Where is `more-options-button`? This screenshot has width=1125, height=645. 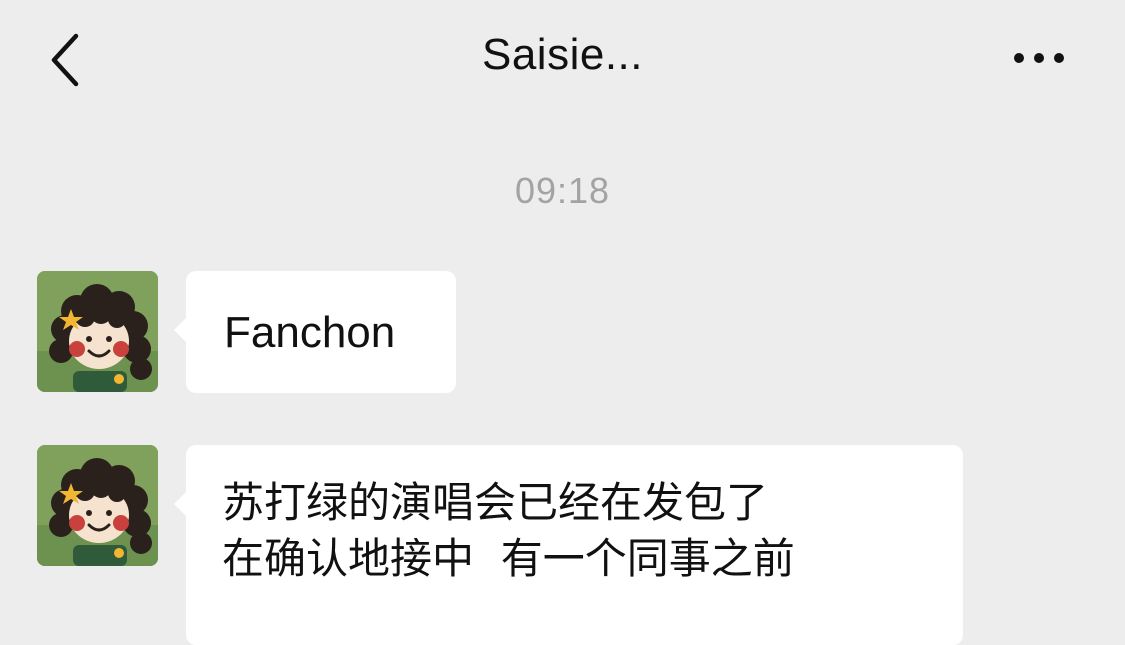 more-options-button is located at coordinates (1040, 60).